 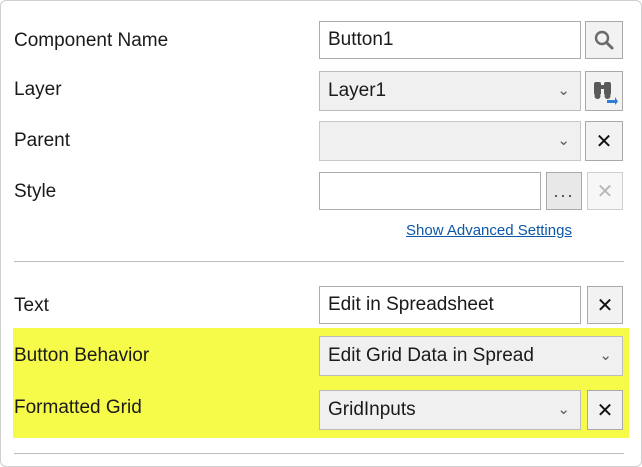 What do you see at coordinates (489, 230) in the screenshot?
I see `show-advanced-settings-link: Show Advanced Settings` at bounding box center [489, 230].